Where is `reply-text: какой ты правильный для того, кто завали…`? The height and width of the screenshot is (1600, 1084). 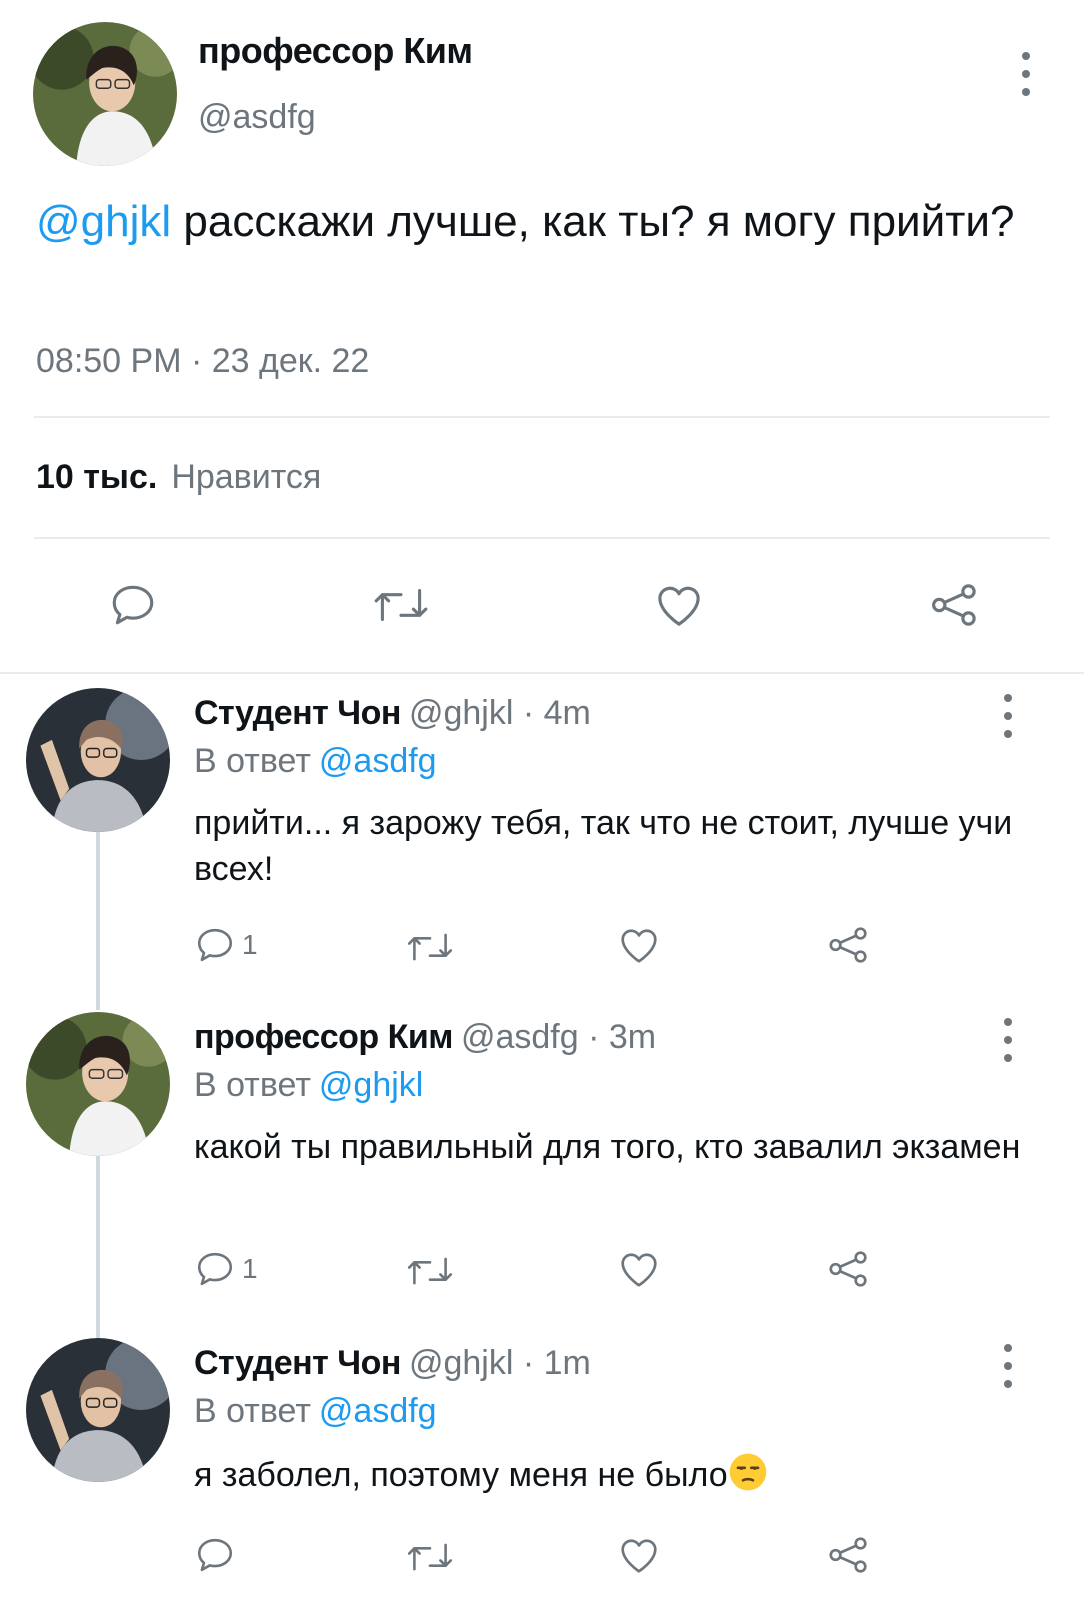 reply-text: какой ты правильный для того, кто завали… is located at coordinates (607, 1147).